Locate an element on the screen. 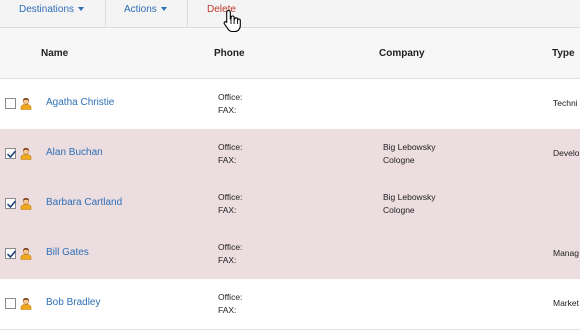 This screenshot has width=580, height=330. type-cell: Techni is located at coordinates (565, 103).